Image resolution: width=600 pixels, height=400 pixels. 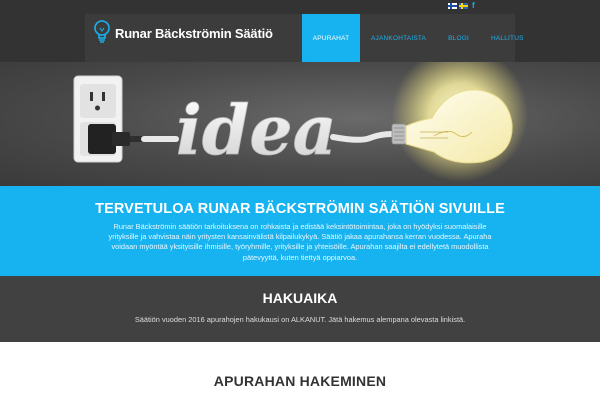 I want to click on nav-item-apurahat: APURAHAT, so click(x=331, y=41).